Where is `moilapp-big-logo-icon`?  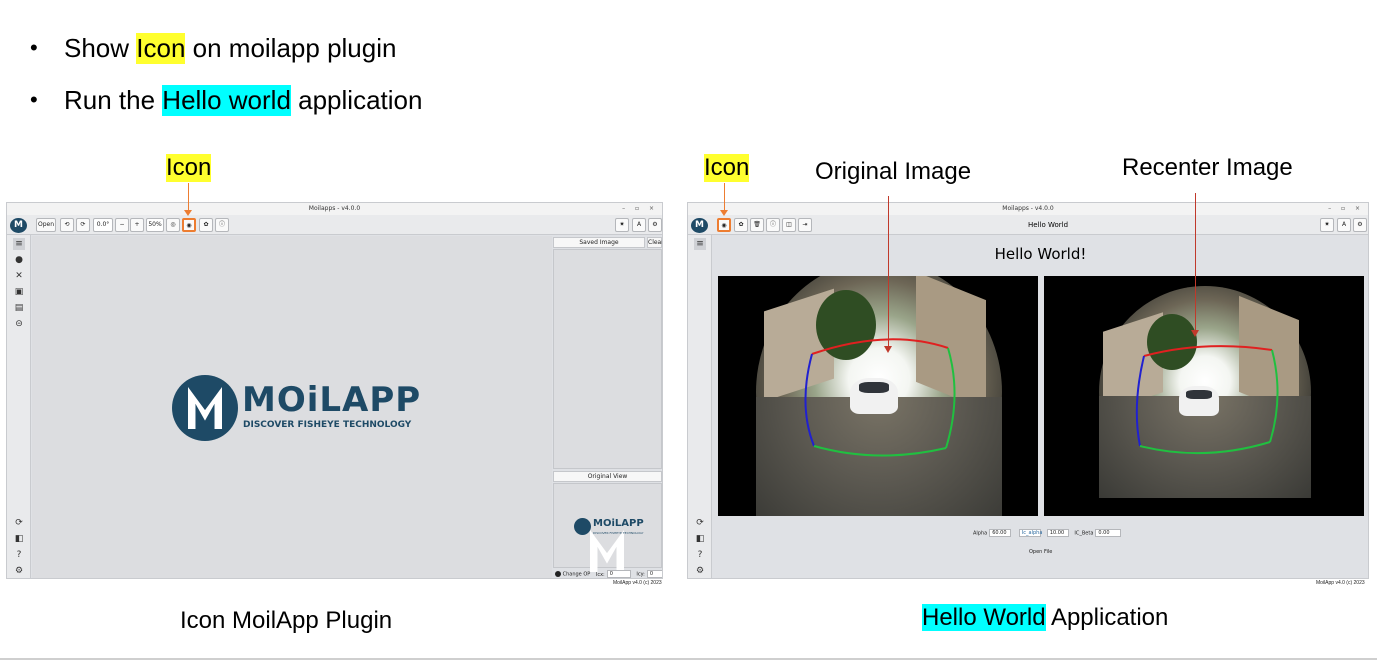 moilapp-big-logo-icon is located at coordinates (205, 408).